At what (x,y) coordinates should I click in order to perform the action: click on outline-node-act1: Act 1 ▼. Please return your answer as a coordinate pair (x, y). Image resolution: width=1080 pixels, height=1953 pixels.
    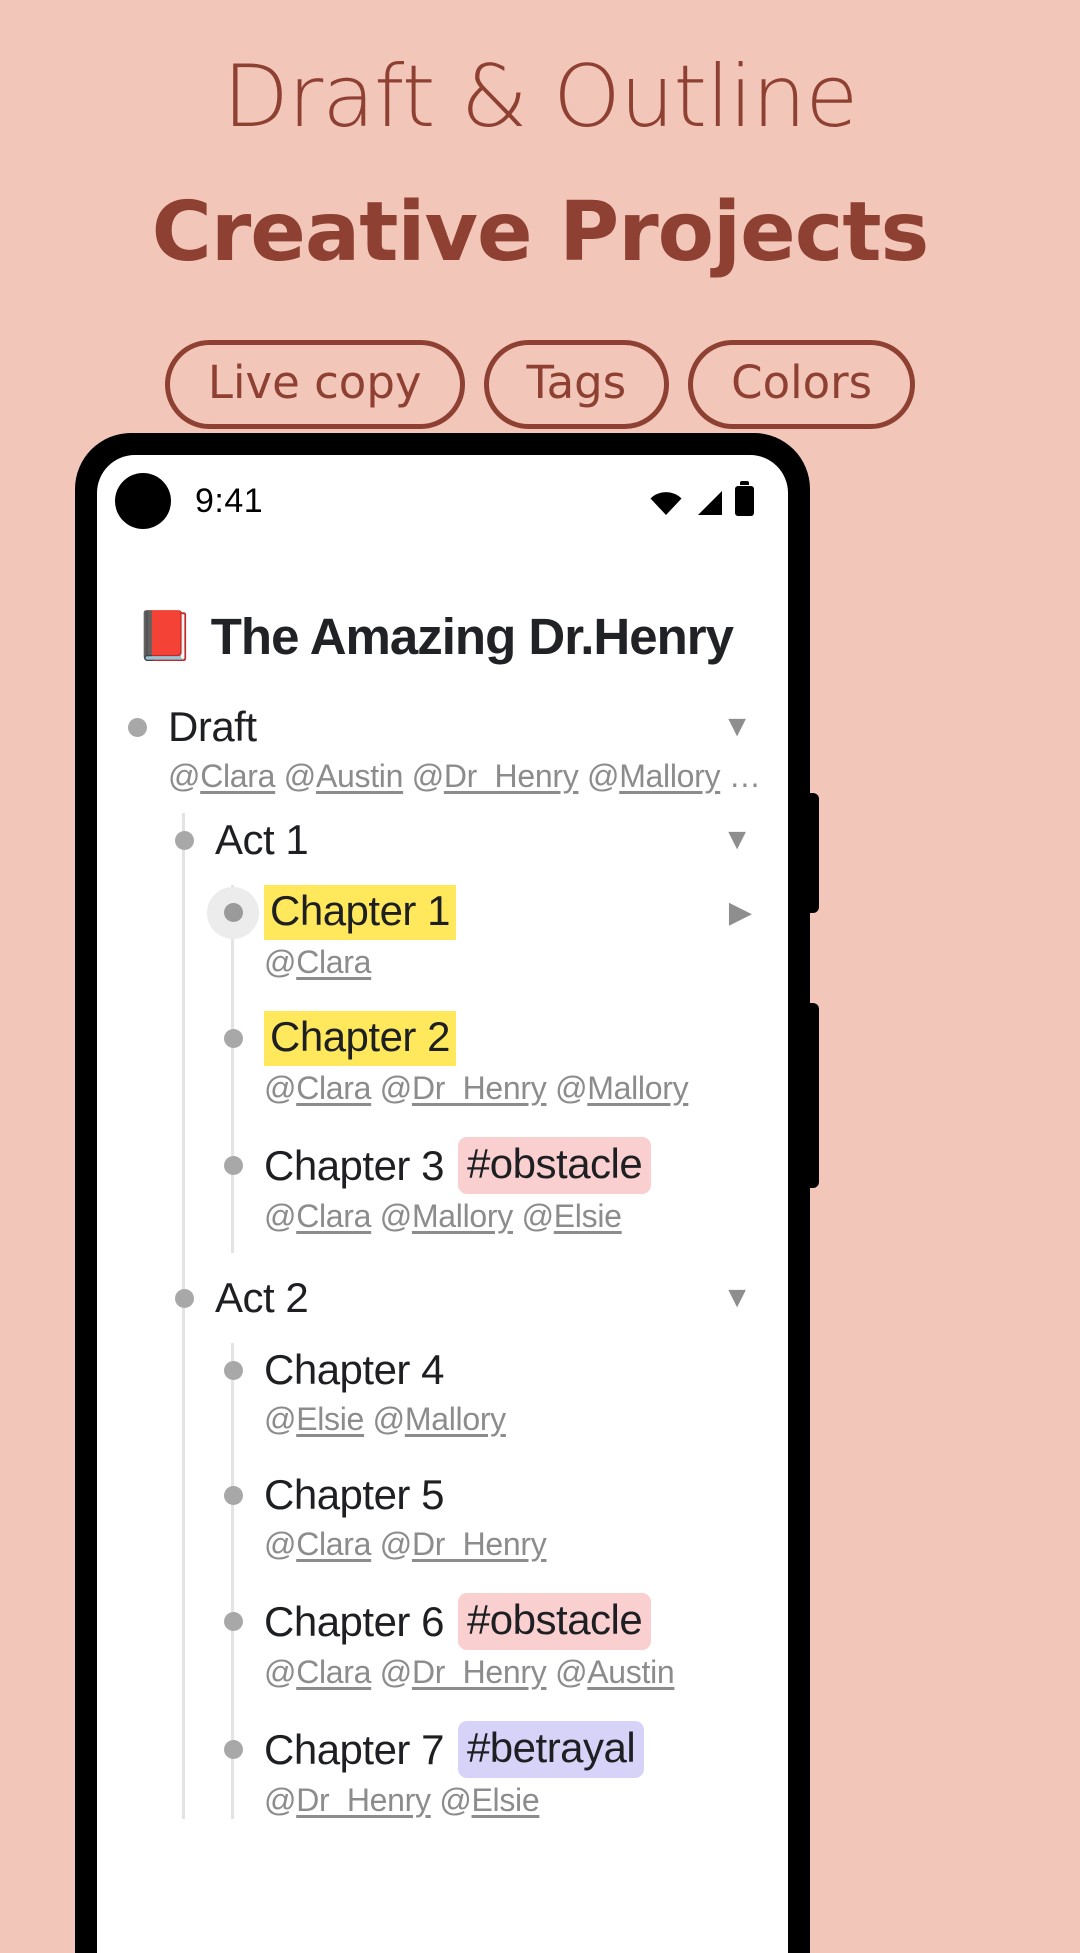
    Looking at the image, I should click on (442, 840).